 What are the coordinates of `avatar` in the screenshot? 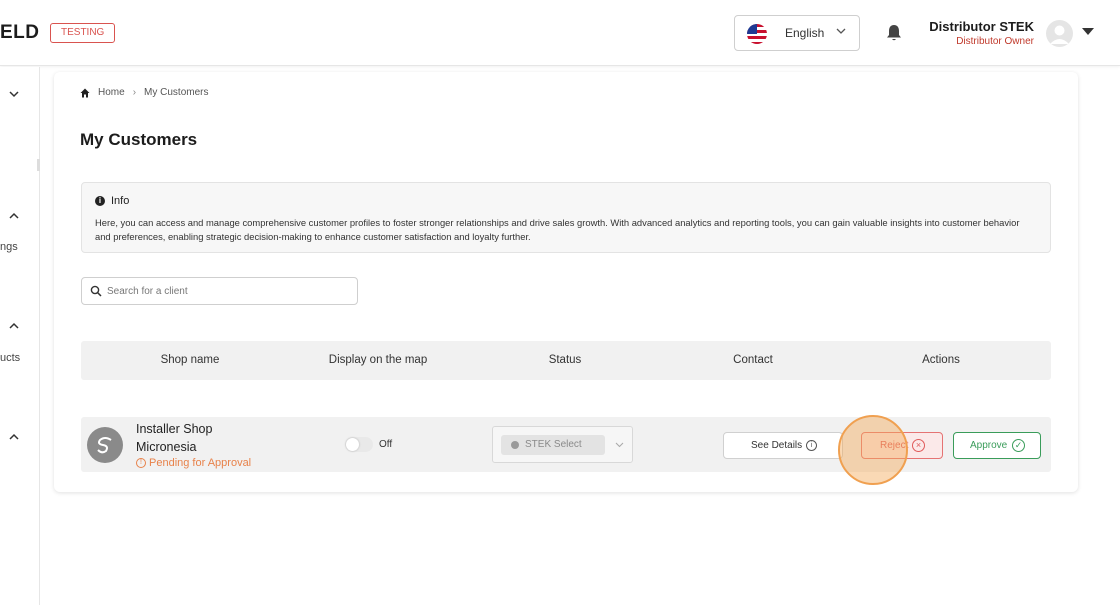 It's located at (1059, 33).